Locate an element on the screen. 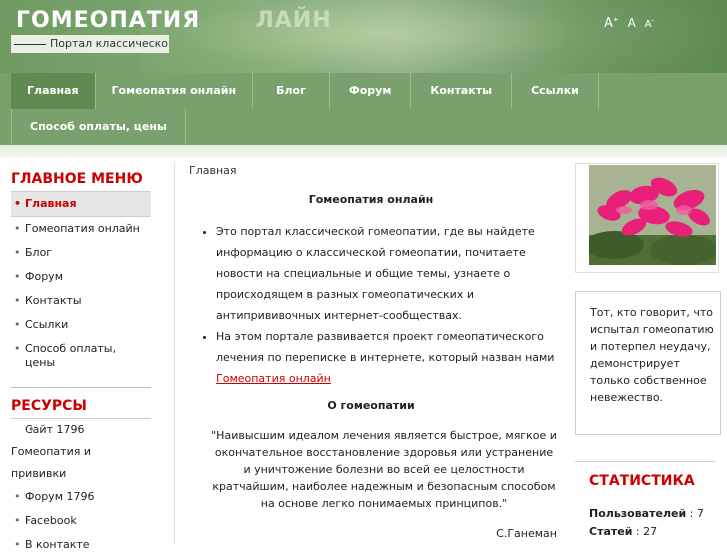 The height and width of the screenshot is (557, 727). nav-item-home: Главная is located at coordinates (53, 91).